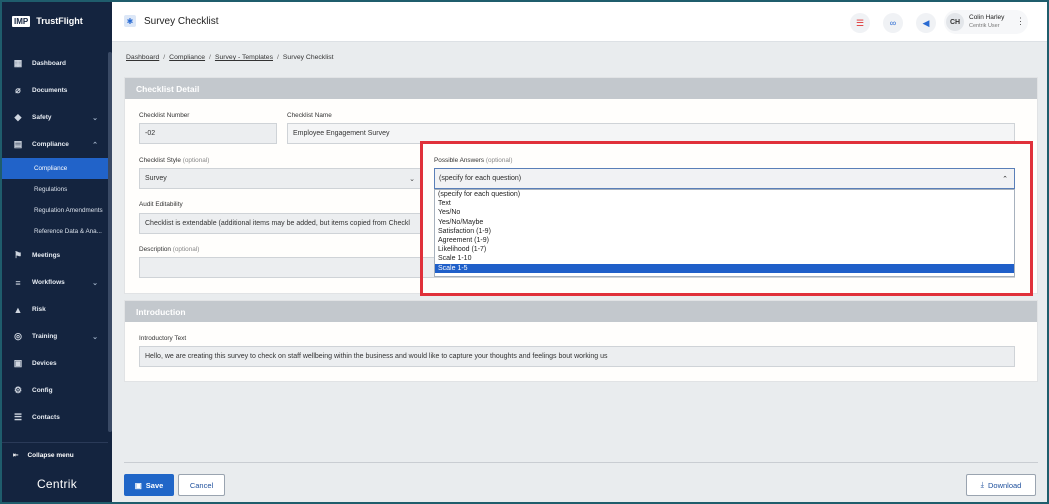 The height and width of the screenshot is (504, 1049). Describe the element at coordinates (48, 282) in the screenshot. I see `sidebar-item-label: Workflows` at that location.